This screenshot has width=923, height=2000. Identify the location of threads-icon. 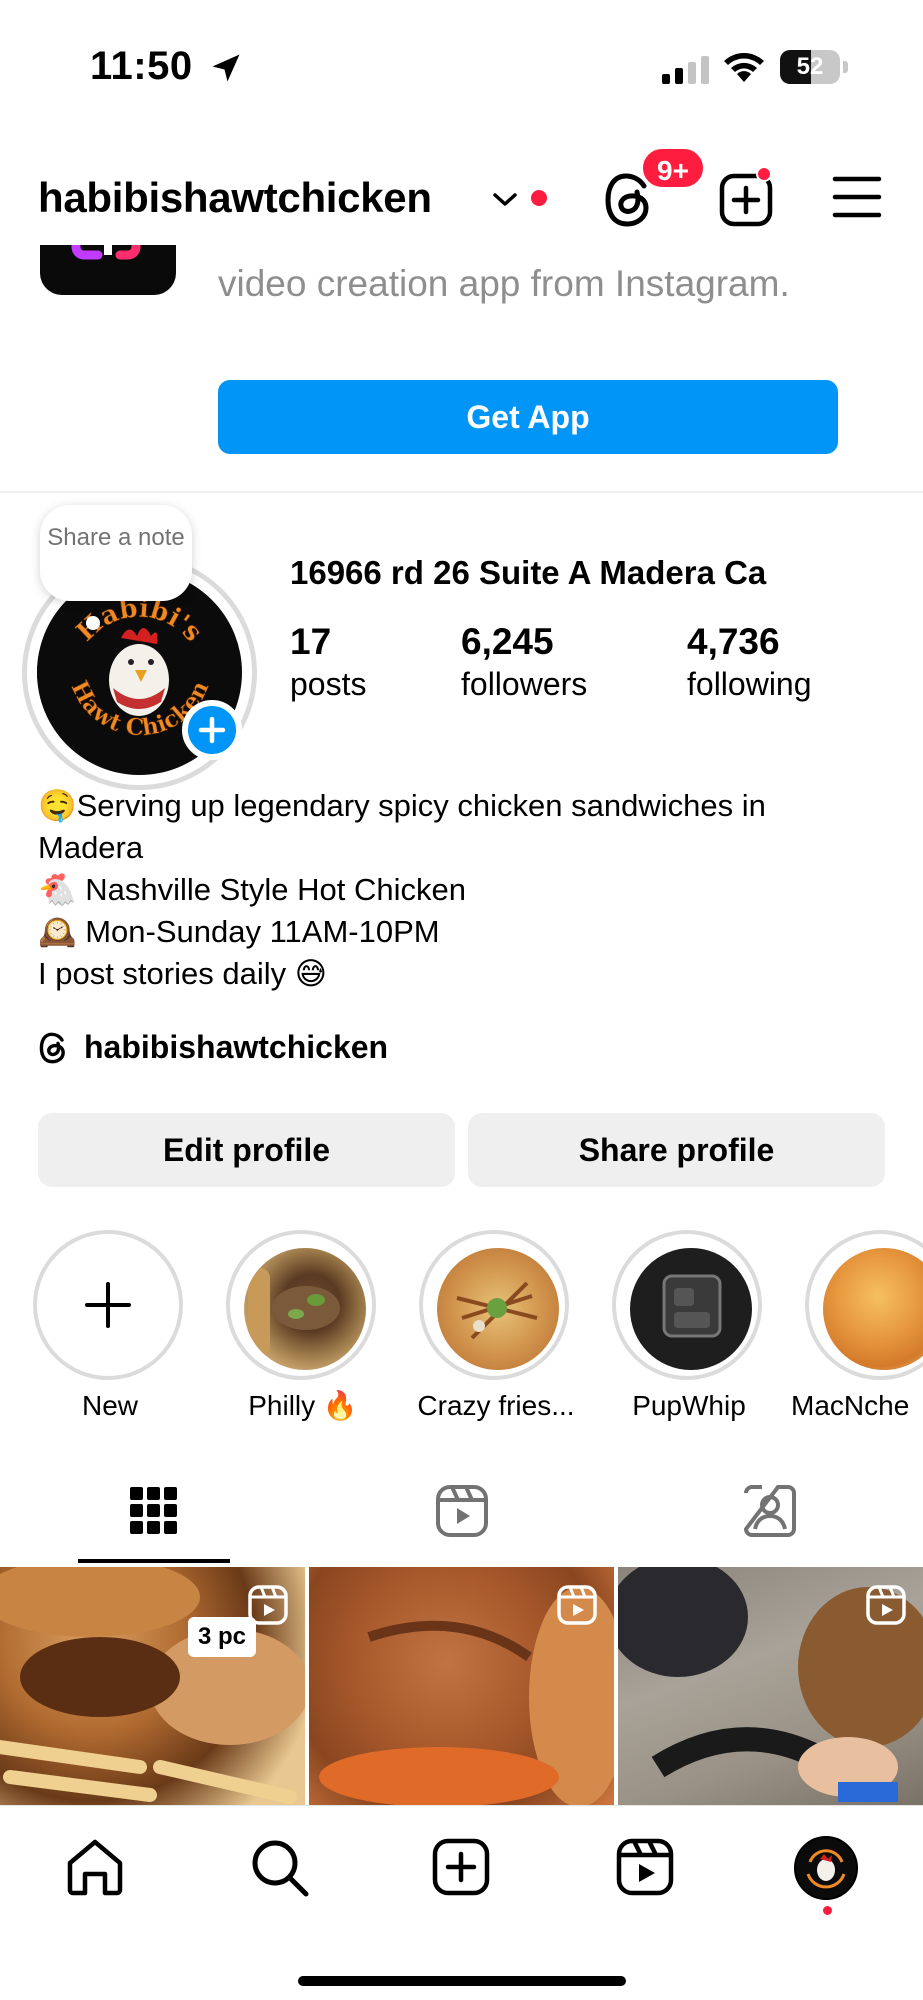
(52, 1048).